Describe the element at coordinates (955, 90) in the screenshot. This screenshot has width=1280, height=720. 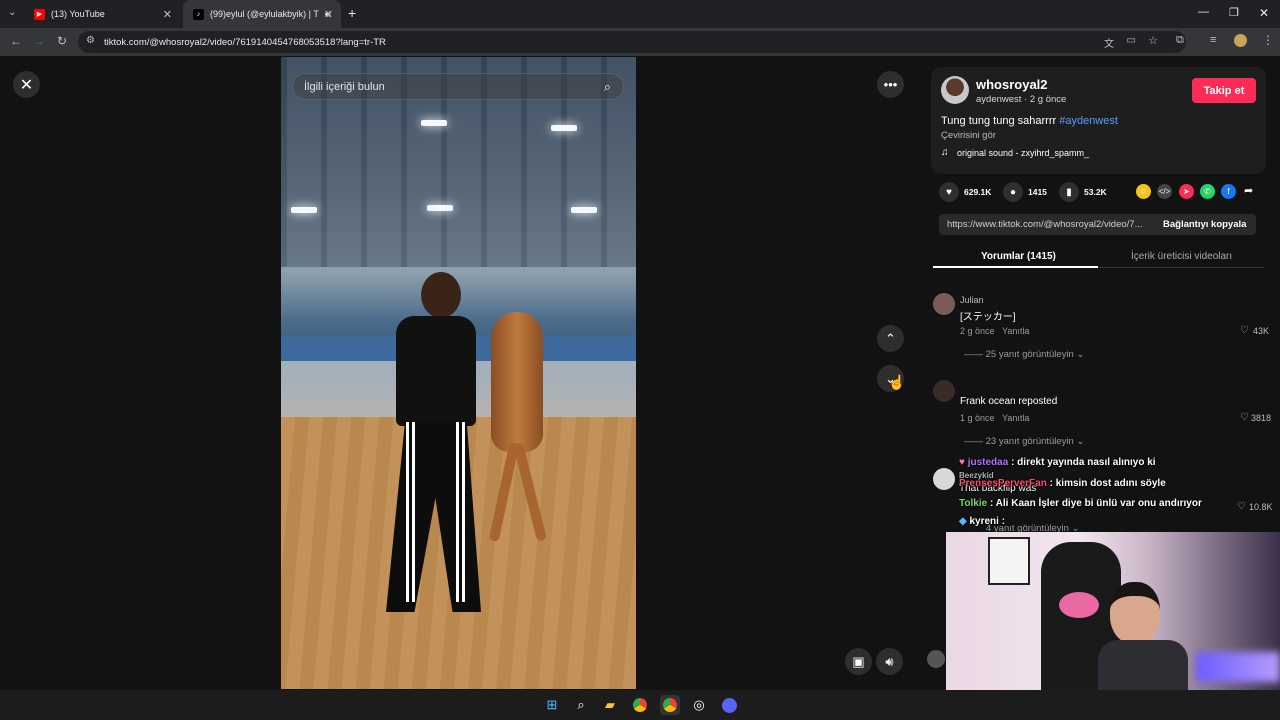
I see `author-avatar` at that location.